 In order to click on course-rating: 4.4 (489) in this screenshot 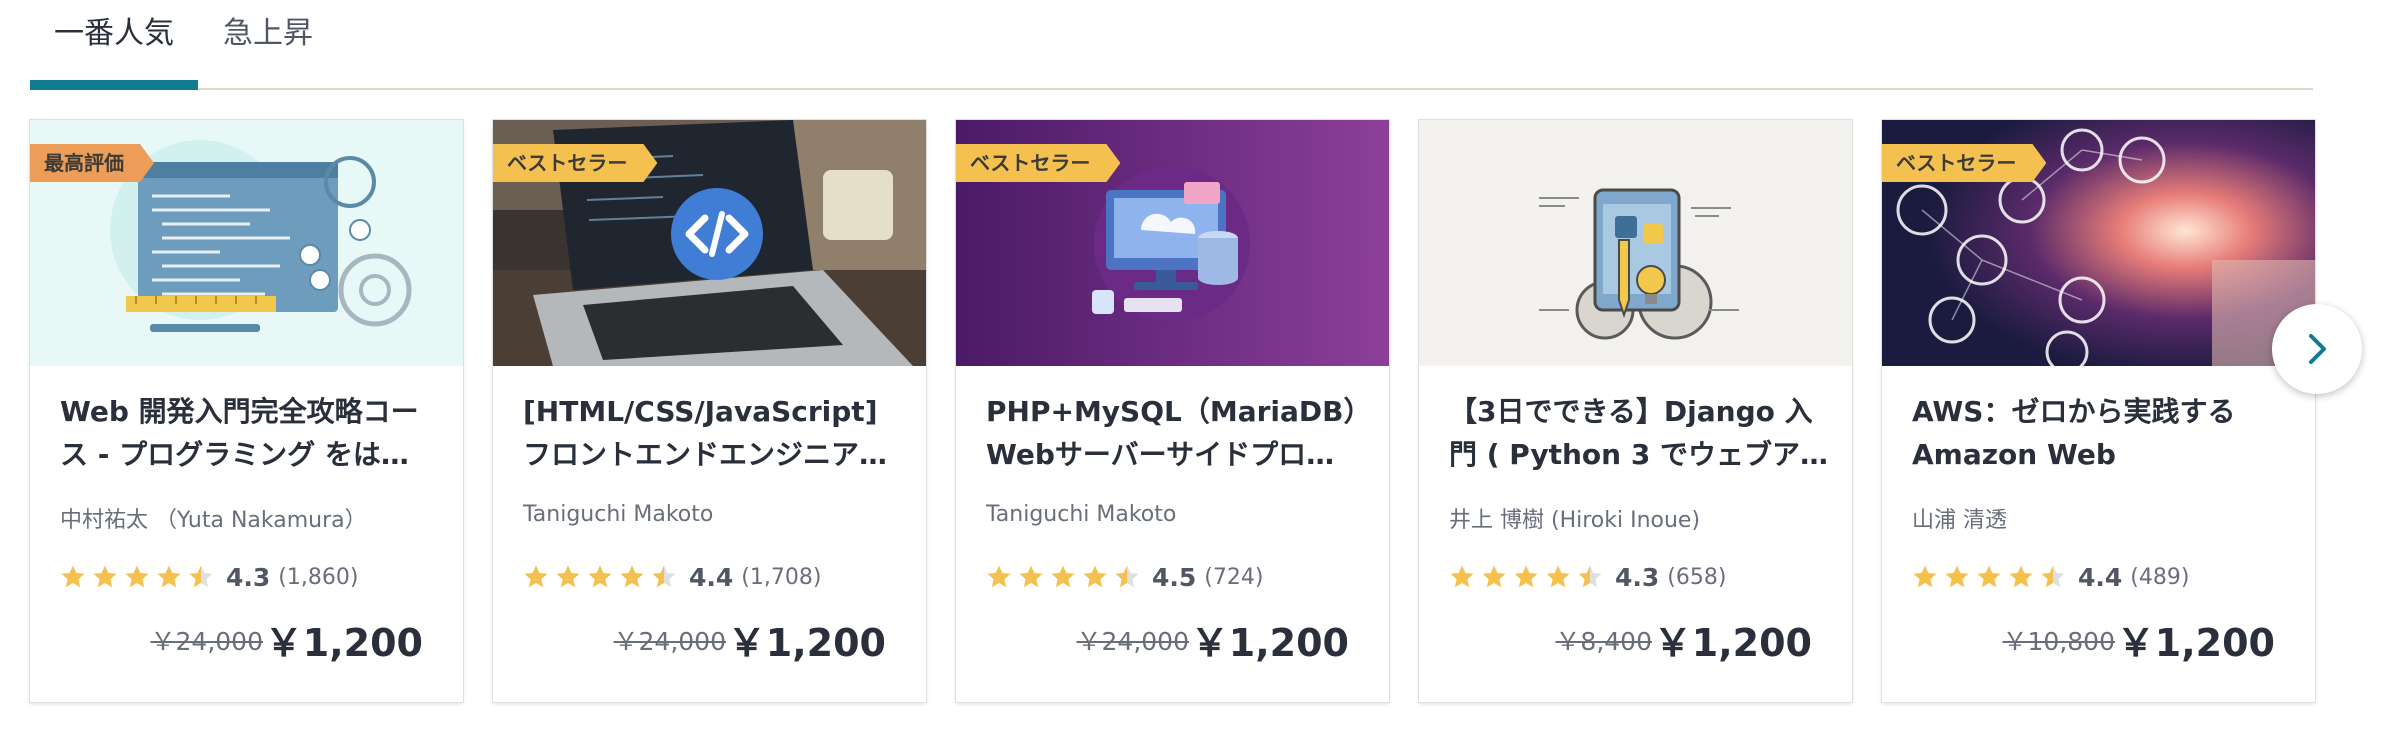, I will do `click(2050, 577)`.